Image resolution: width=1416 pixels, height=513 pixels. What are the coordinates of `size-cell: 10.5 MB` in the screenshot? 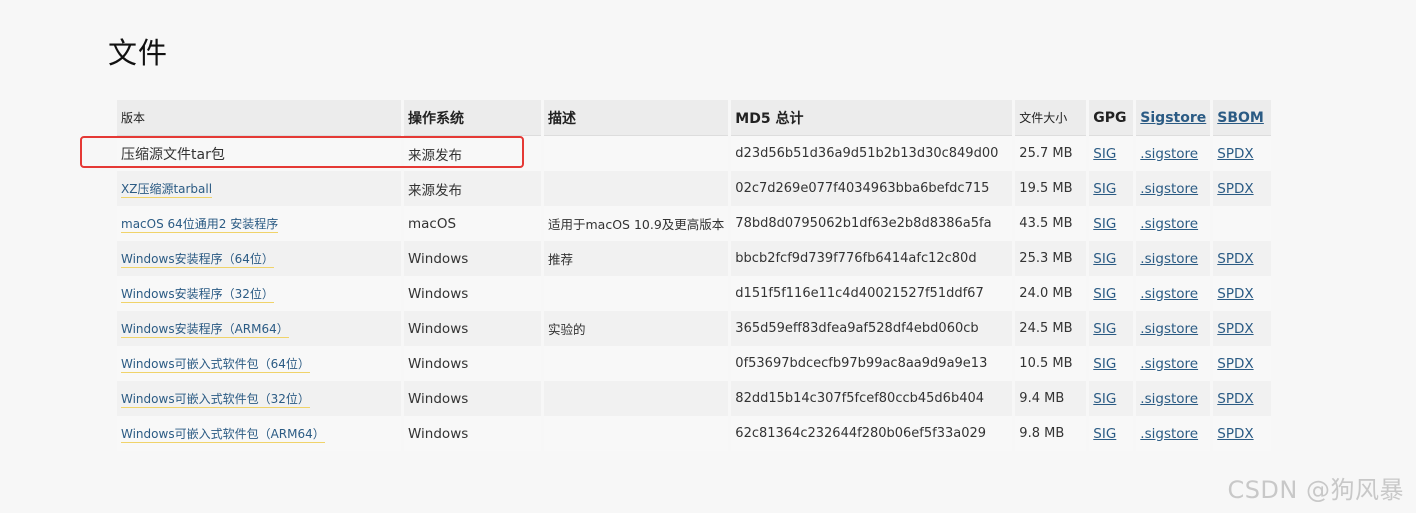 It's located at (1051, 363).